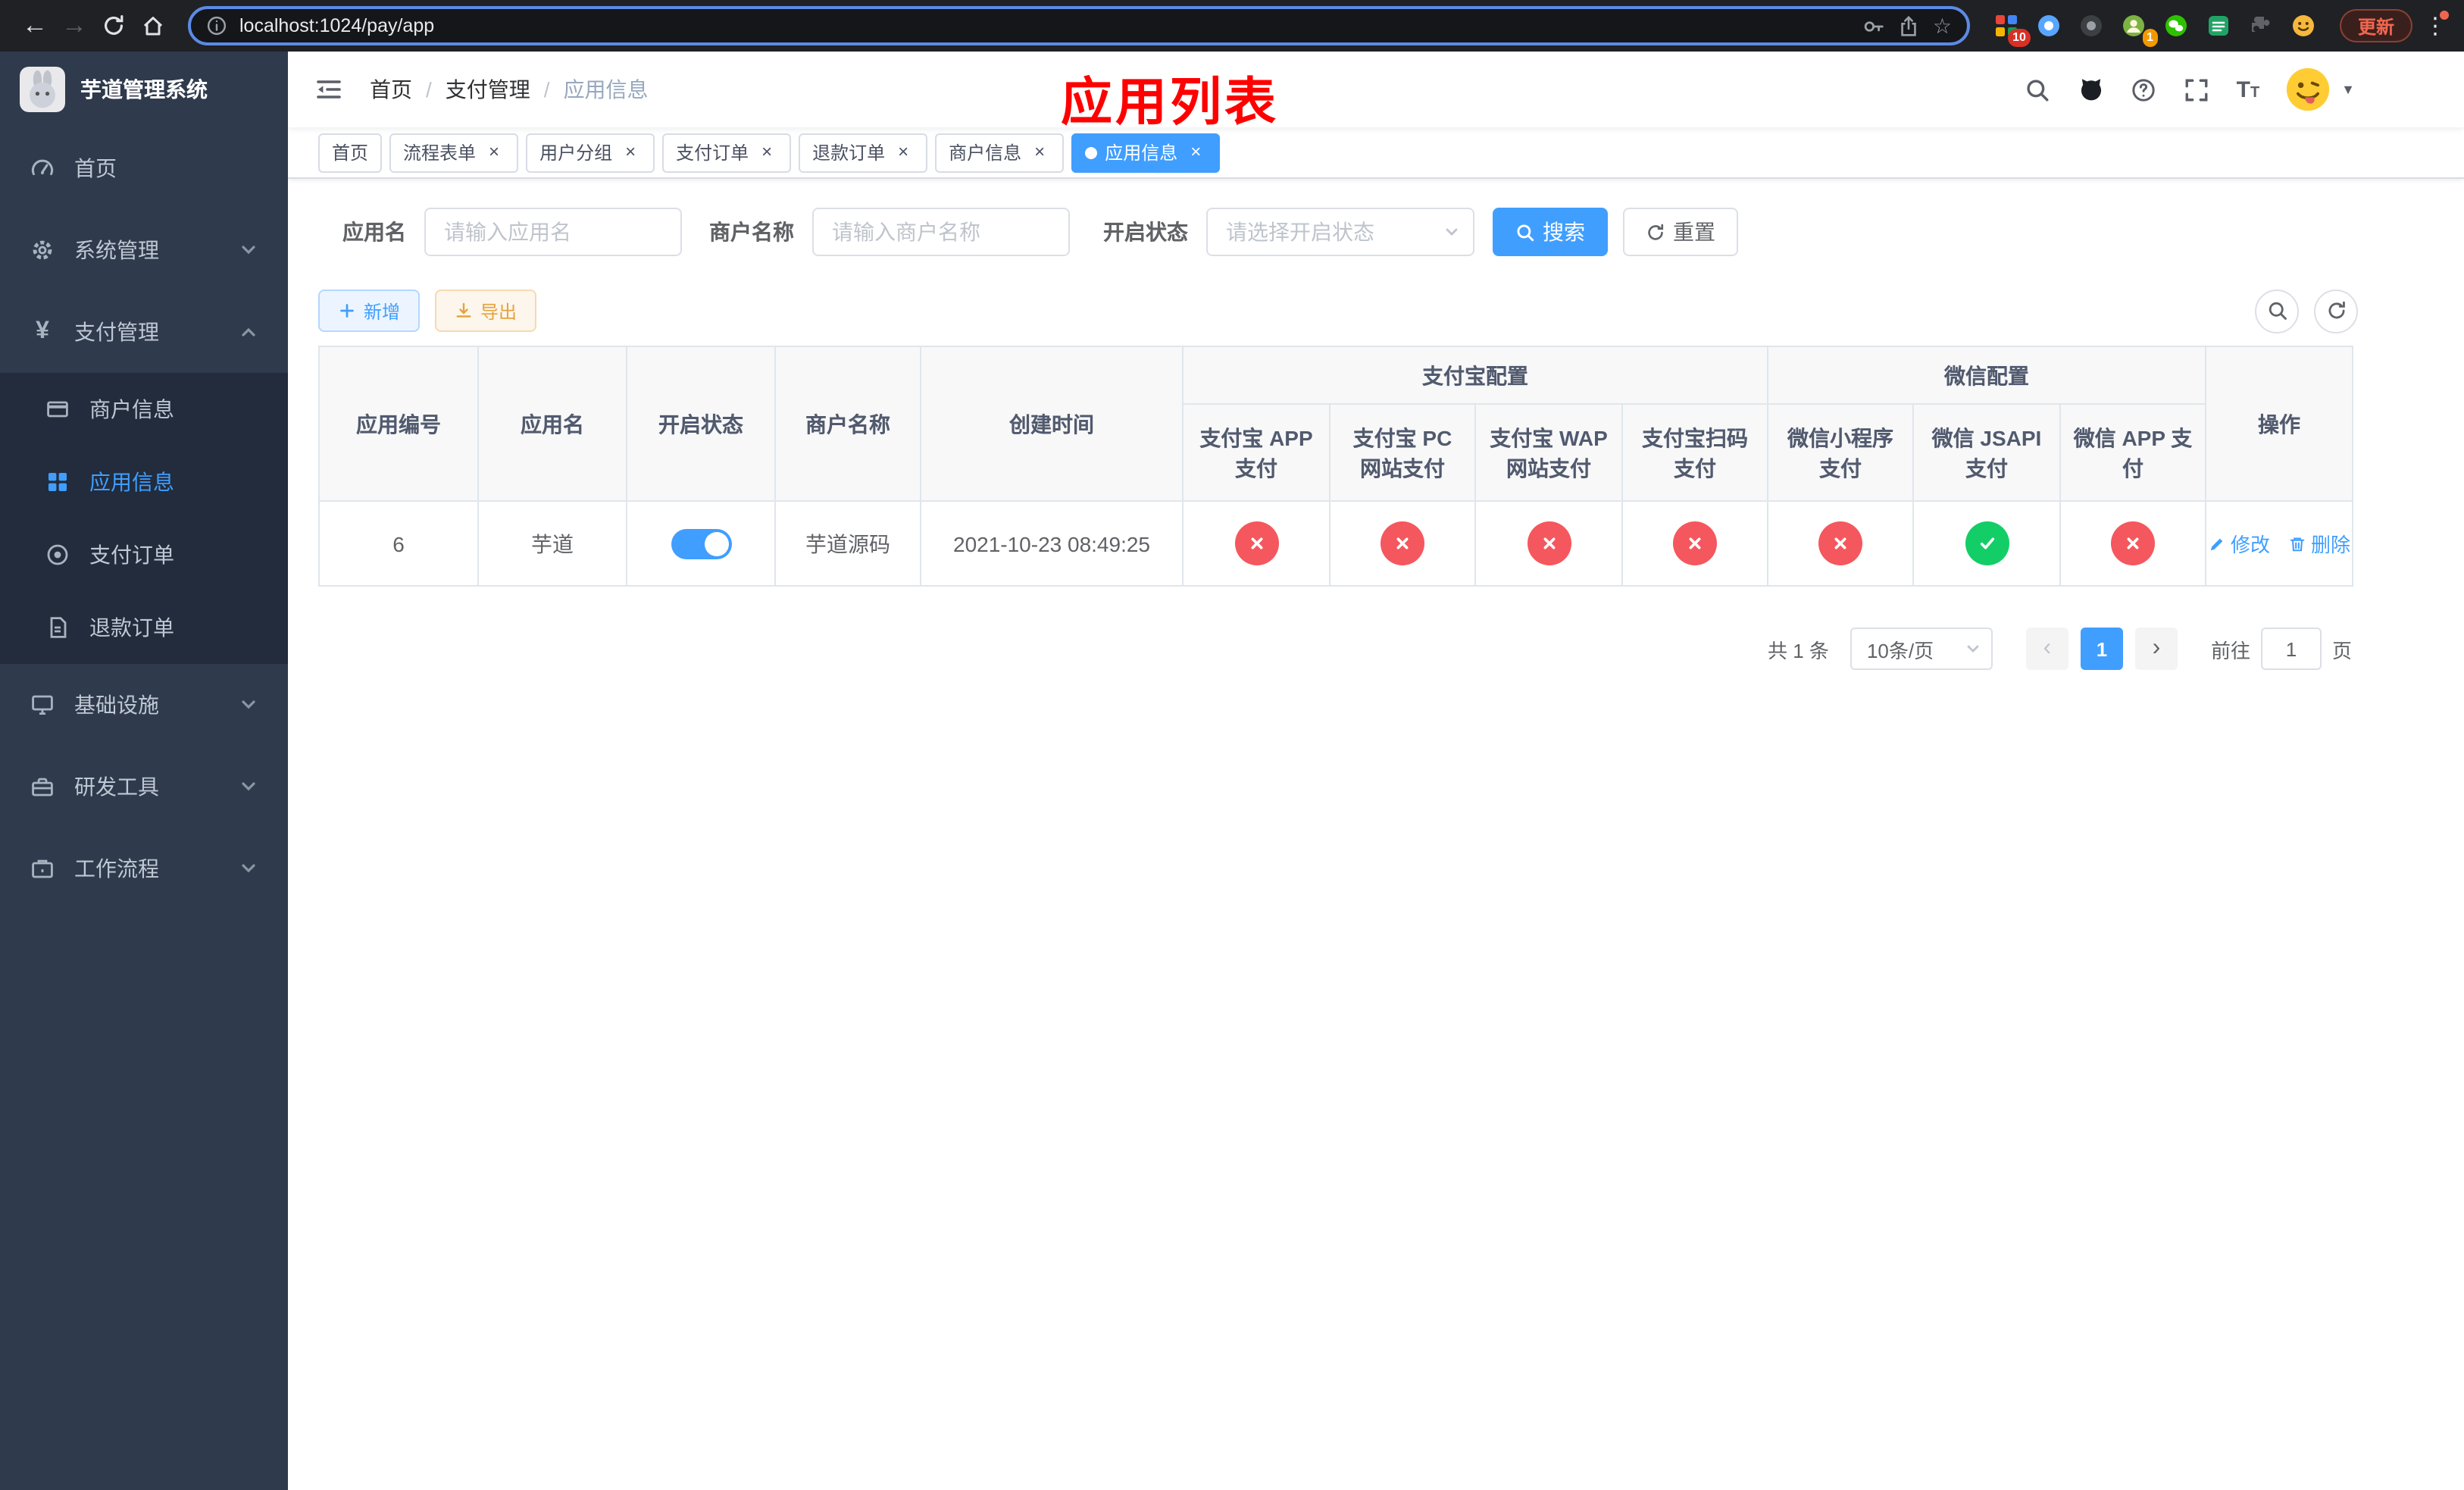 This screenshot has width=2464, height=1490. What do you see at coordinates (2320, 89) in the screenshot?
I see `user-menu: ▼` at bounding box center [2320, 89].